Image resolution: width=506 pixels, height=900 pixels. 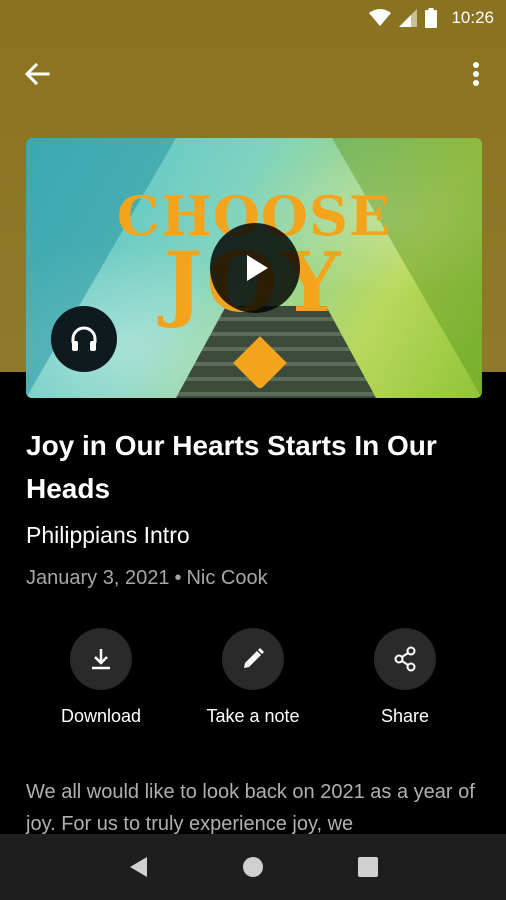 I want to click on play-button, so click(x=255, y=268).